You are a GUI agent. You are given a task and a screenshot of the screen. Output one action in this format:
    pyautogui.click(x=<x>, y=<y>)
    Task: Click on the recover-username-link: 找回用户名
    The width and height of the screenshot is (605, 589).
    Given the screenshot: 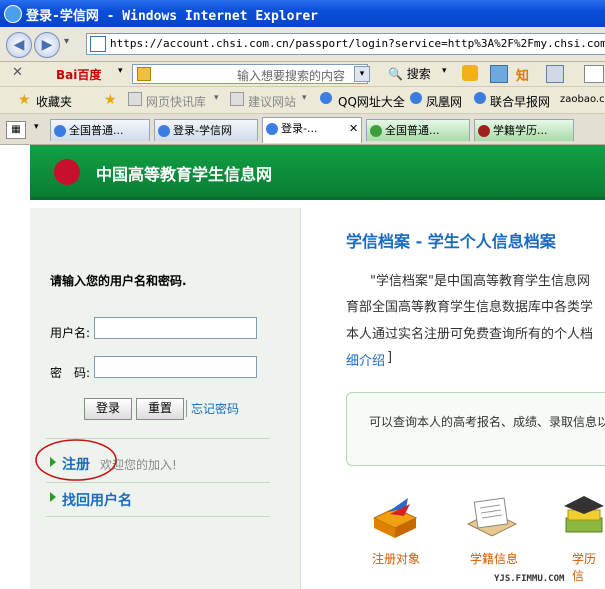 What is the action you would take?
    pyautogui.click(x=97, y=500)
    